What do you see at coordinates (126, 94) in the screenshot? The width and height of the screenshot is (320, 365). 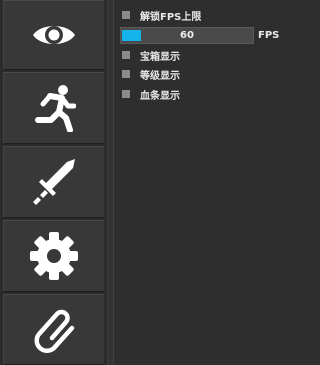 I see `health-display-checkbox` at bounding box center [126, 94].